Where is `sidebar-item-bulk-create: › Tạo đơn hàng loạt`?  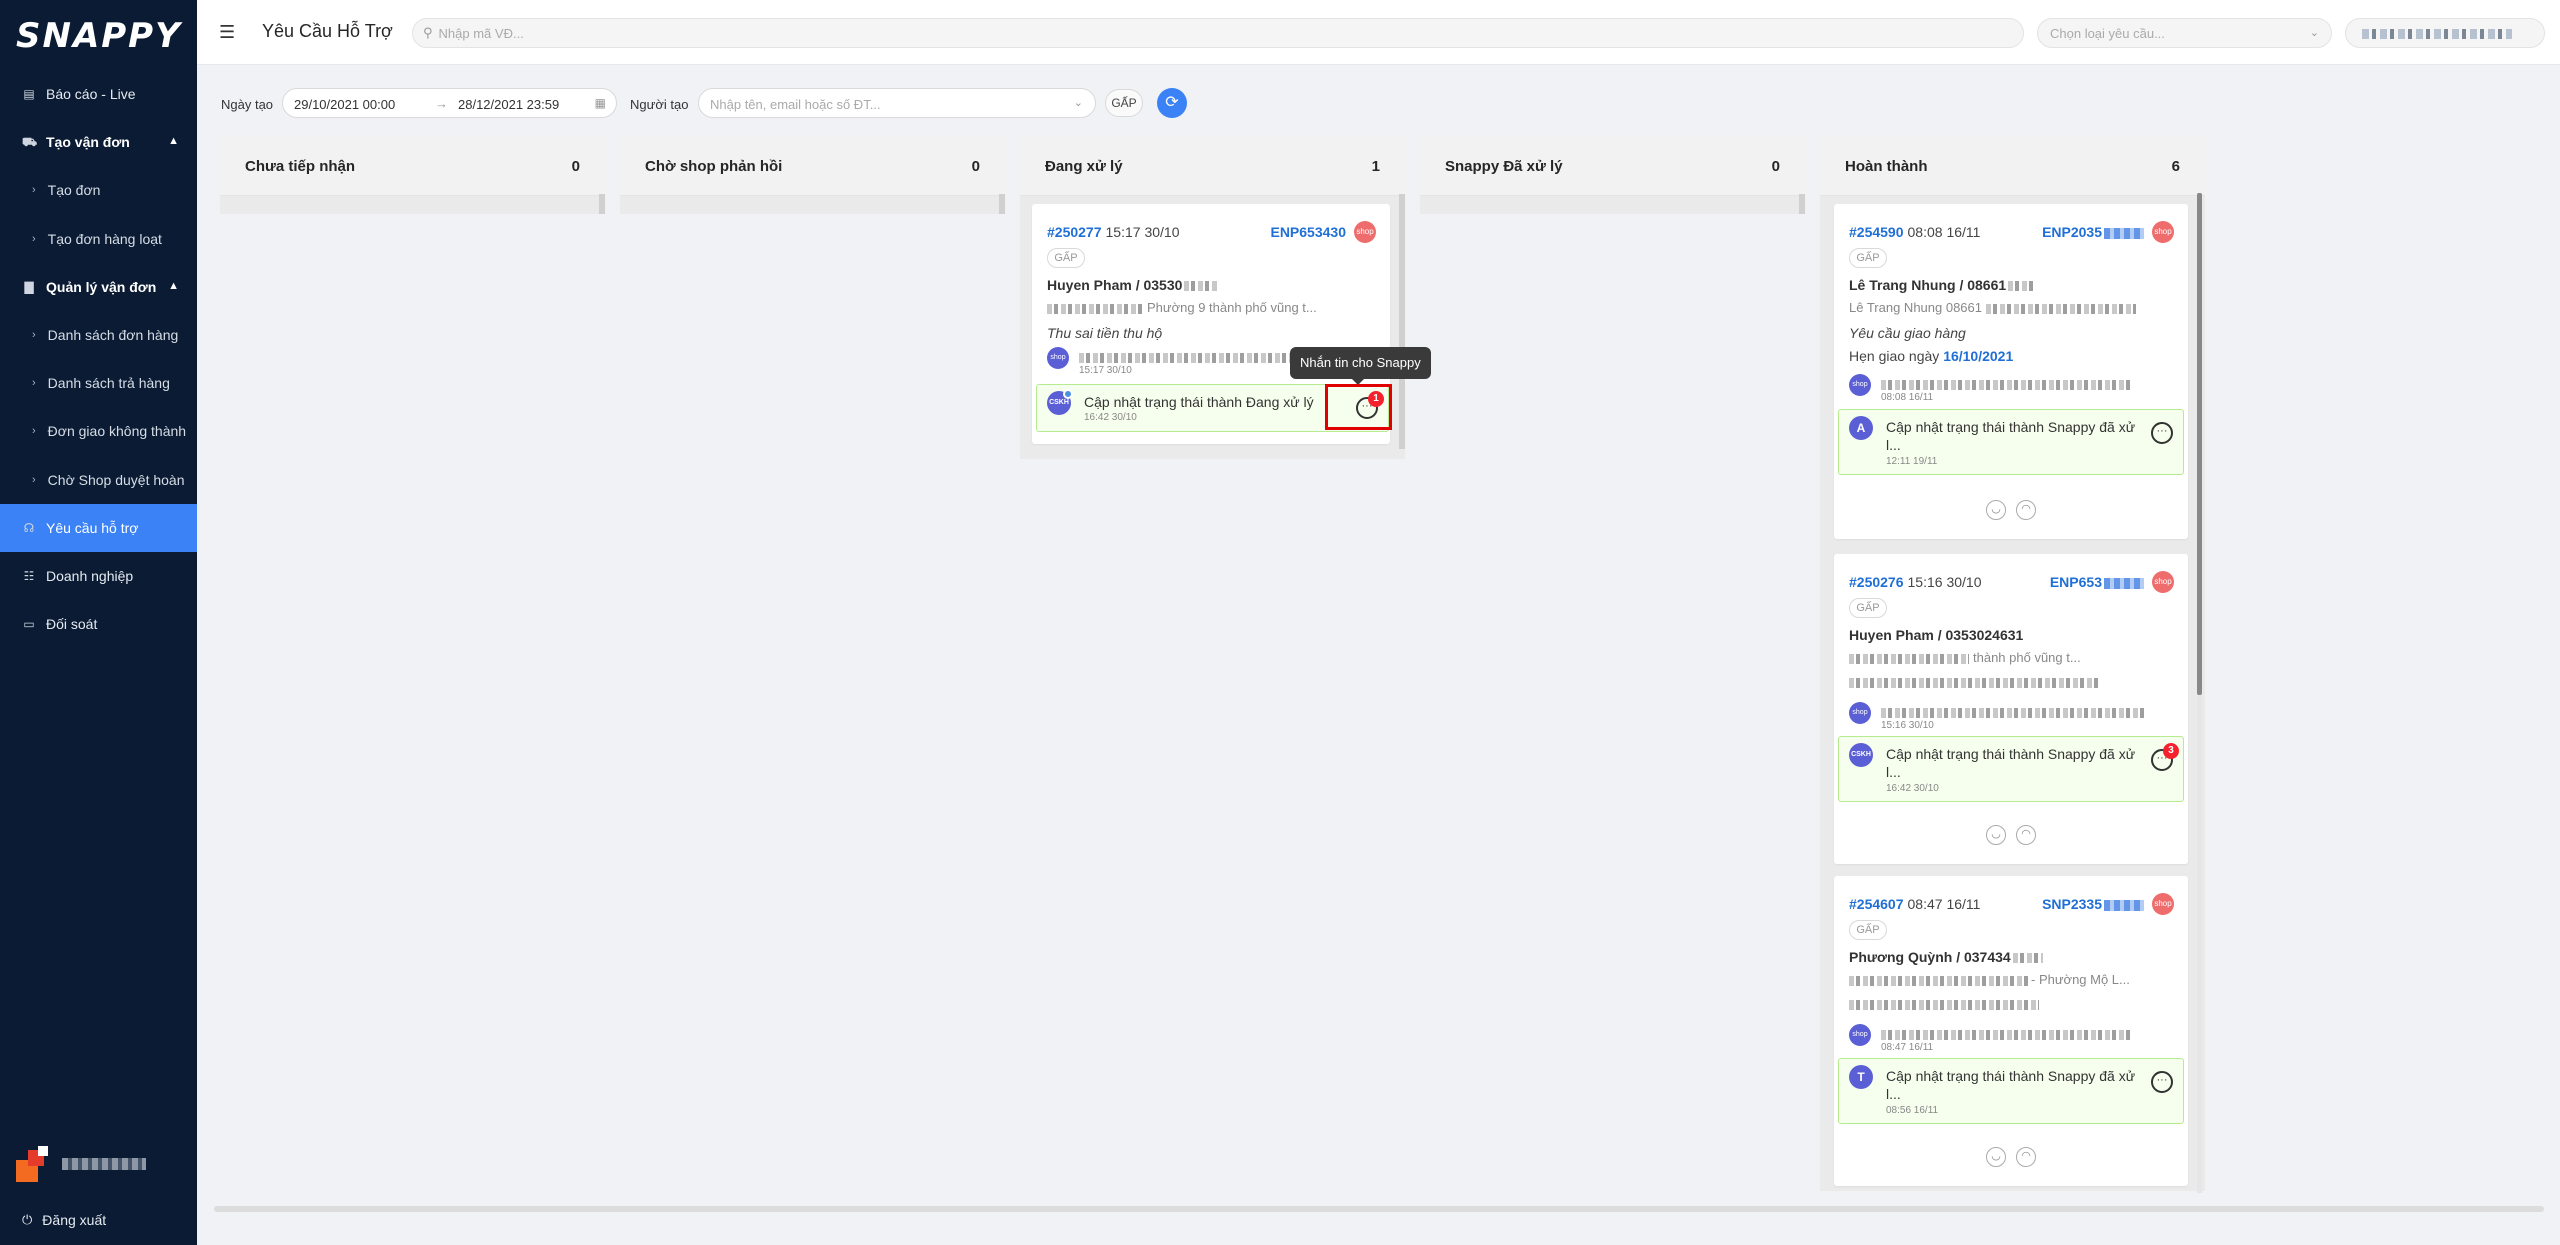
sidebar-item-bulk-create: › Tạo đơn hàng loạt is located at coordinates (98, 239).